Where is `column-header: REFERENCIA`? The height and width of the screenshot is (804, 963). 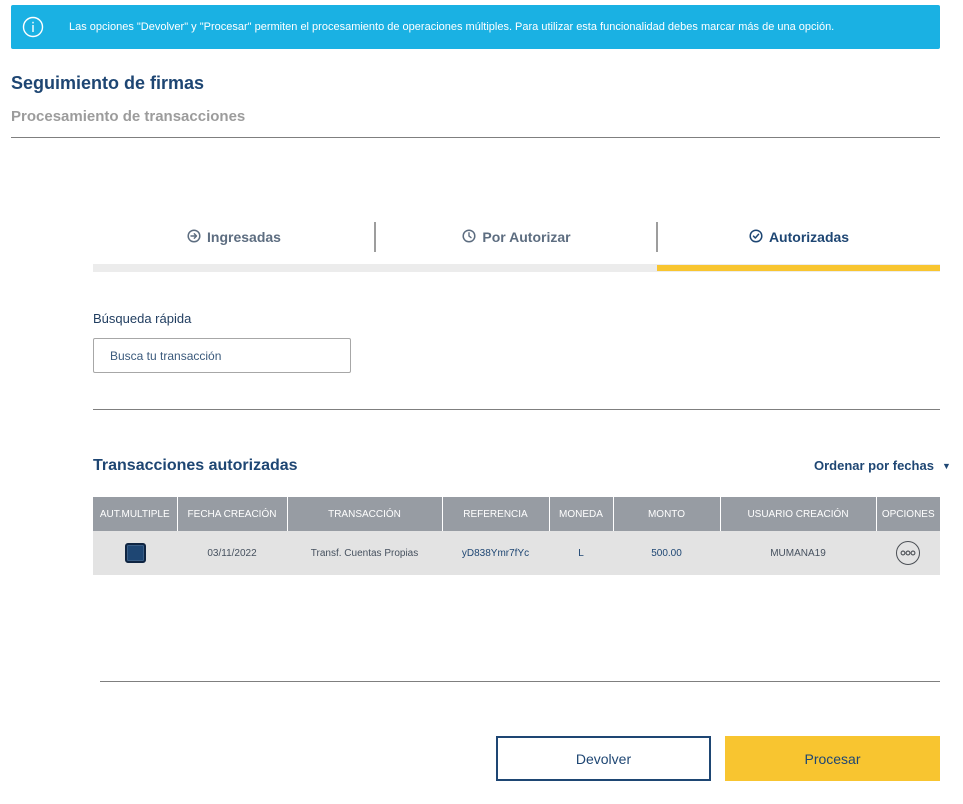
column-header: REFERENCIA is located at coordinates (496, 514).